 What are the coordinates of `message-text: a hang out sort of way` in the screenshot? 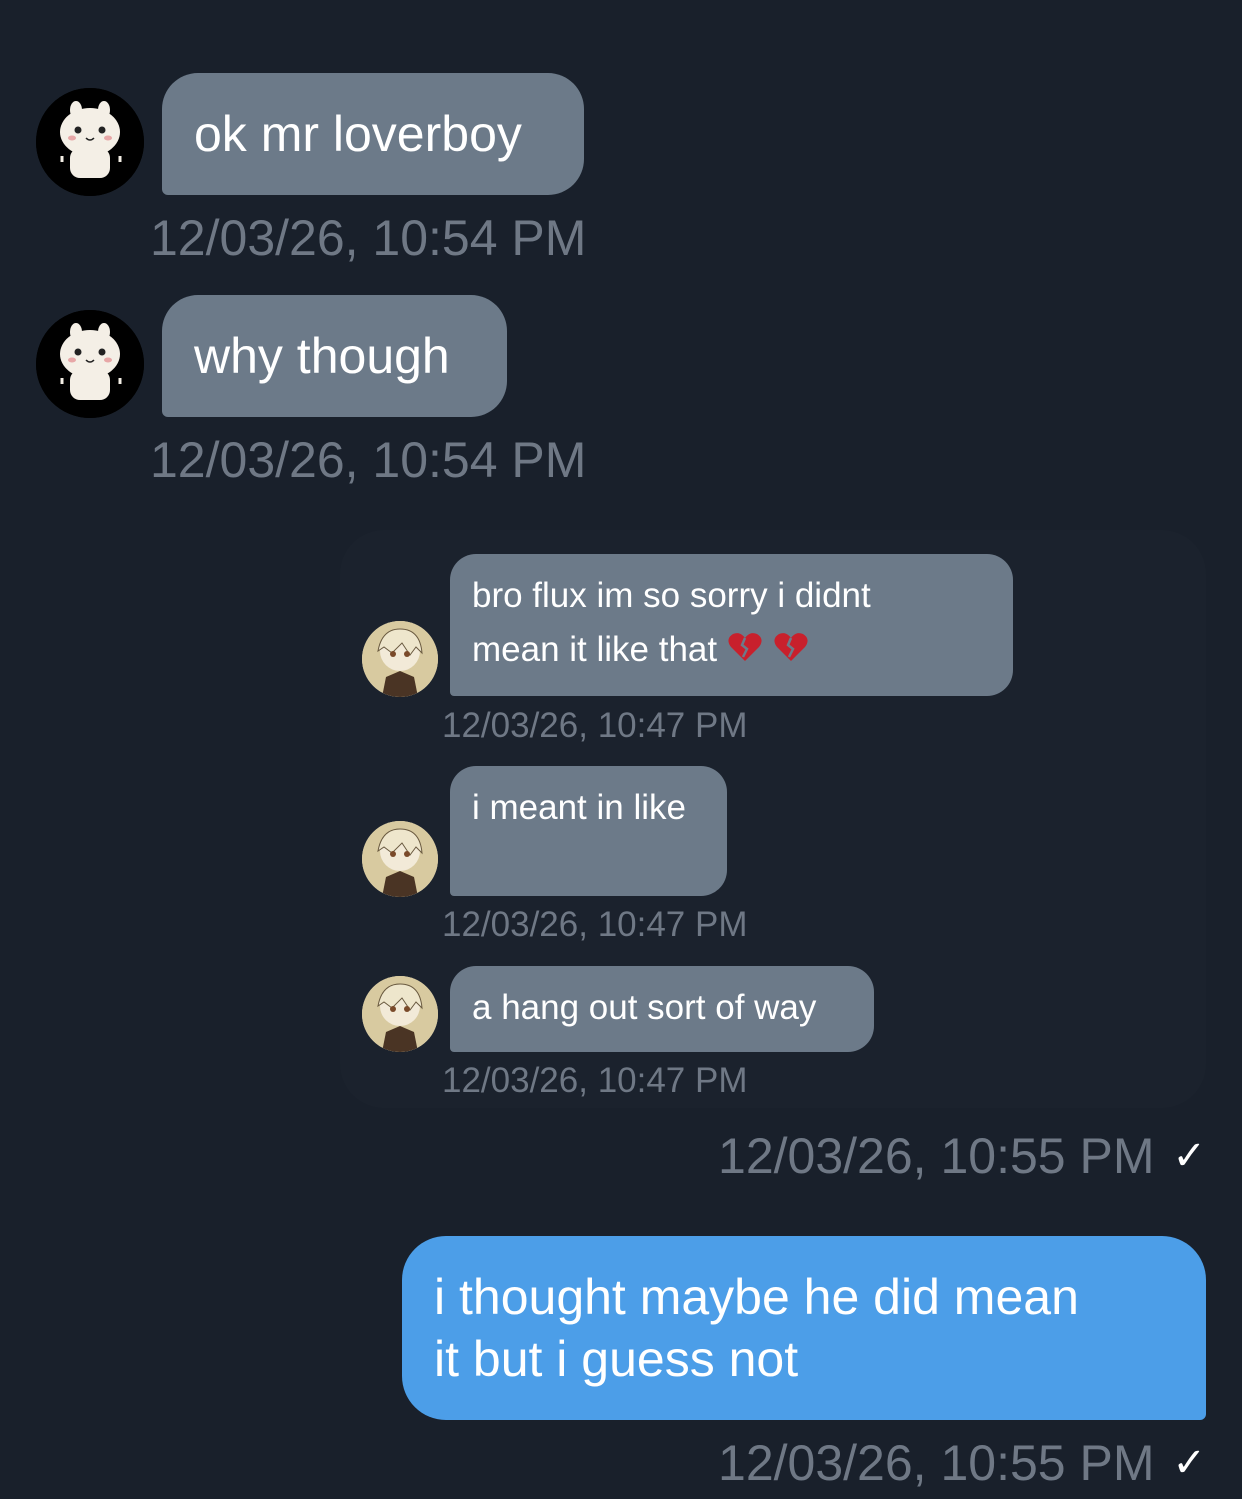 It's located at (644, 1007).